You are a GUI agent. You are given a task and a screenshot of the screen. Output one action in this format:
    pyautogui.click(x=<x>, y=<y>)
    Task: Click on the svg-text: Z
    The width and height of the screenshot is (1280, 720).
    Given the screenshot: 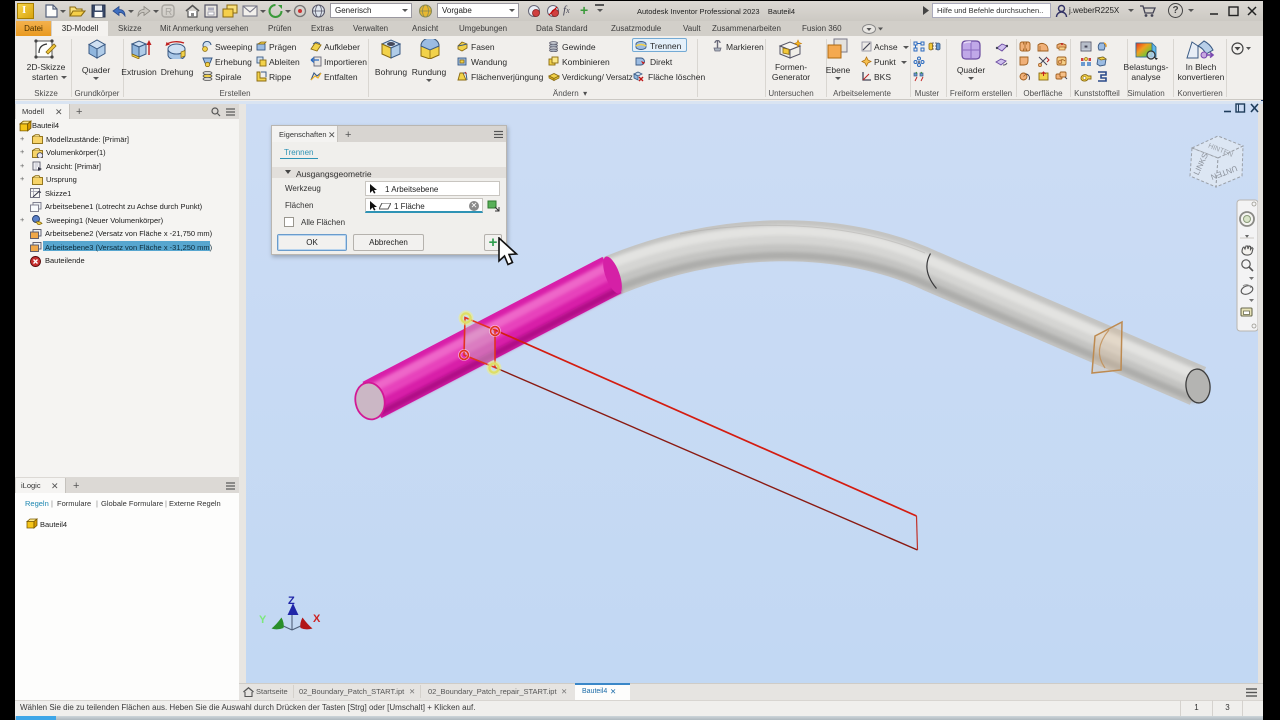 What is the action you would take?
    pyautogui.click(x=291, y=601)
    